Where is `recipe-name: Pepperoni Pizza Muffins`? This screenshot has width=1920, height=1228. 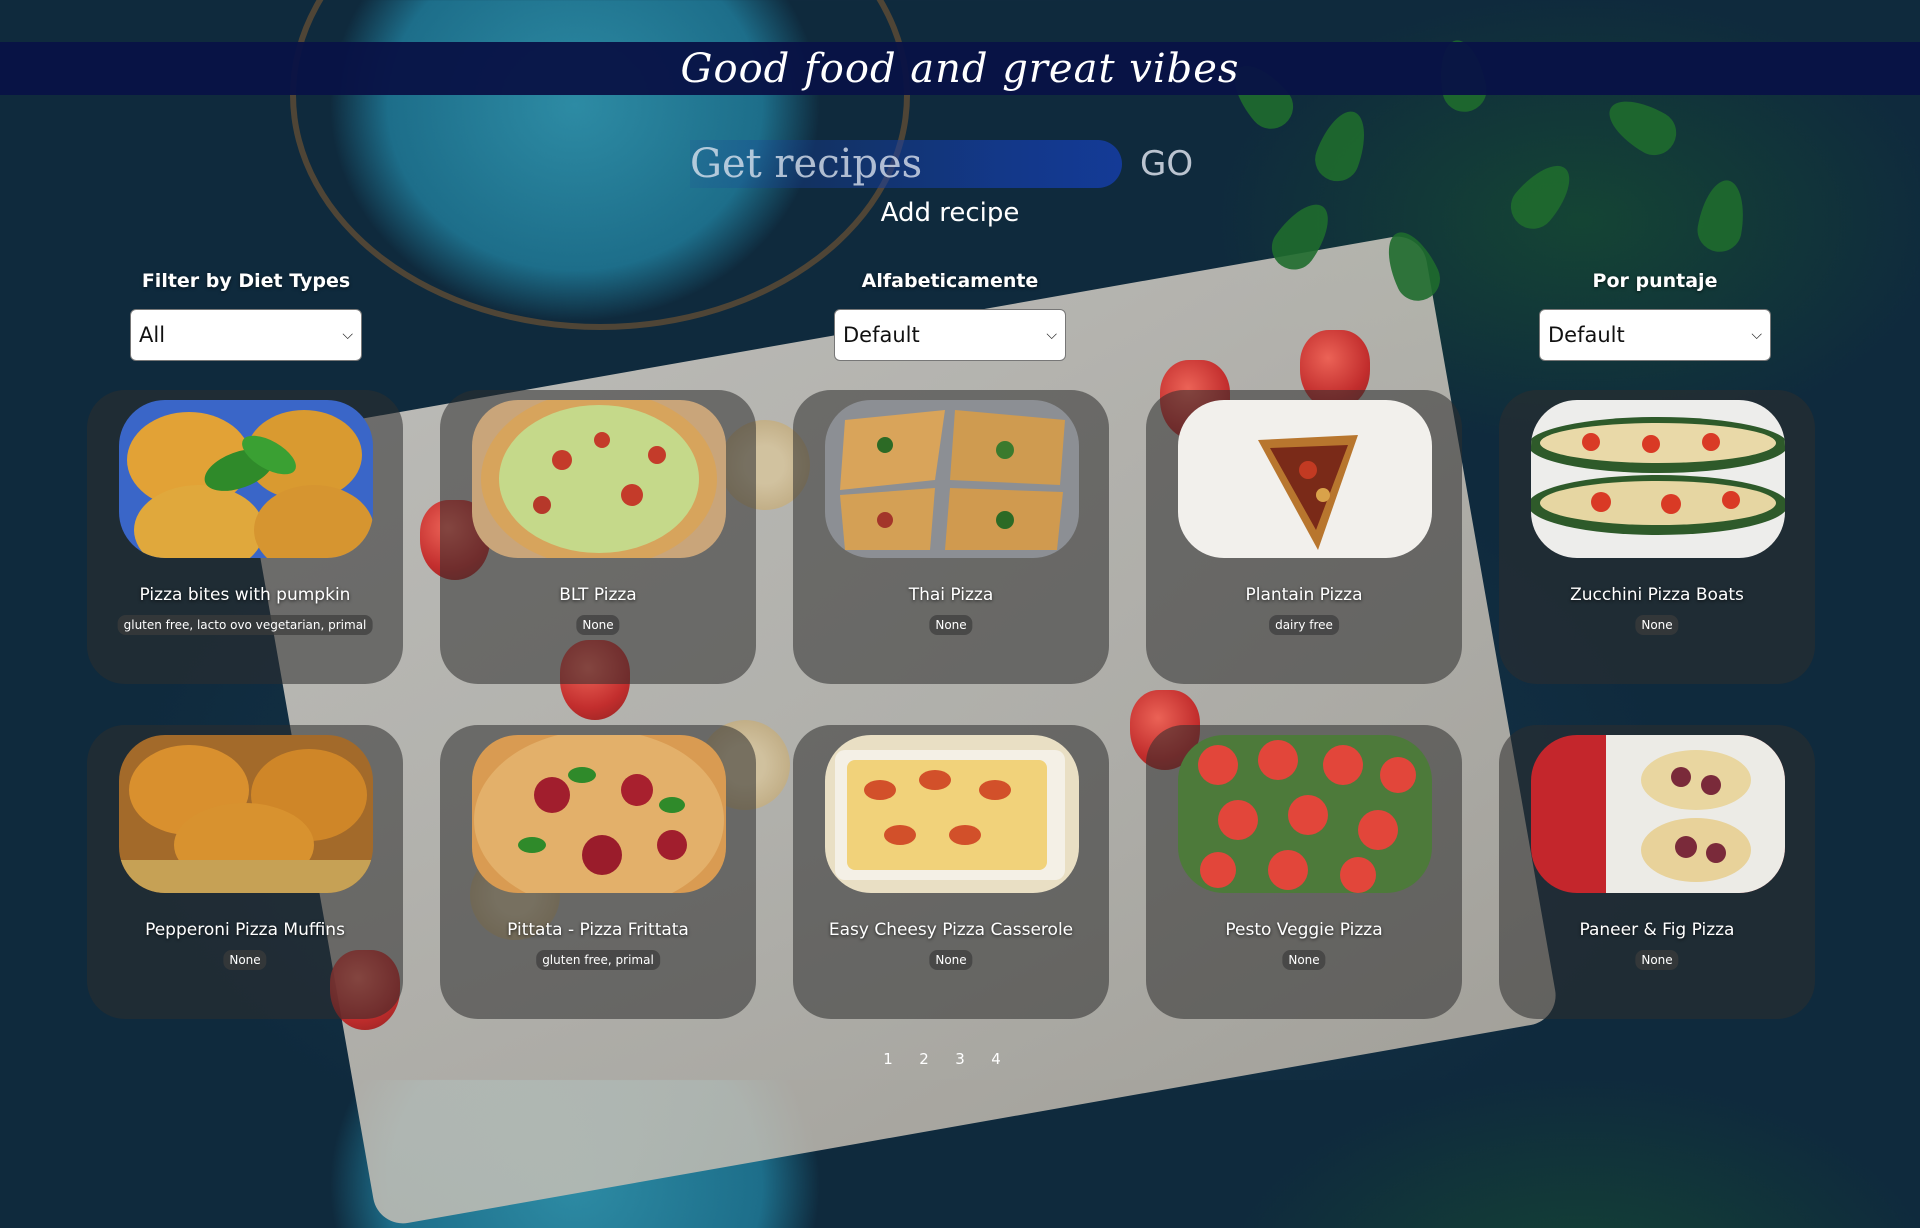 recipe-name: Pepperoni Pizza Muffins is located at coordinates (245, 930).